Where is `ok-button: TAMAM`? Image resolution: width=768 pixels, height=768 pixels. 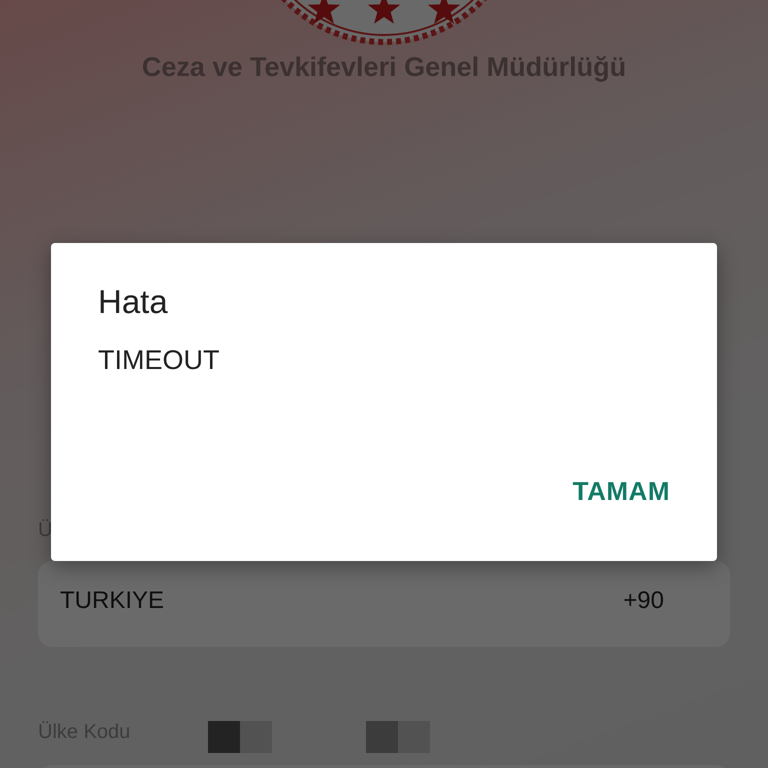
ok-button: TAMAM is located at coordinates (621, 491).